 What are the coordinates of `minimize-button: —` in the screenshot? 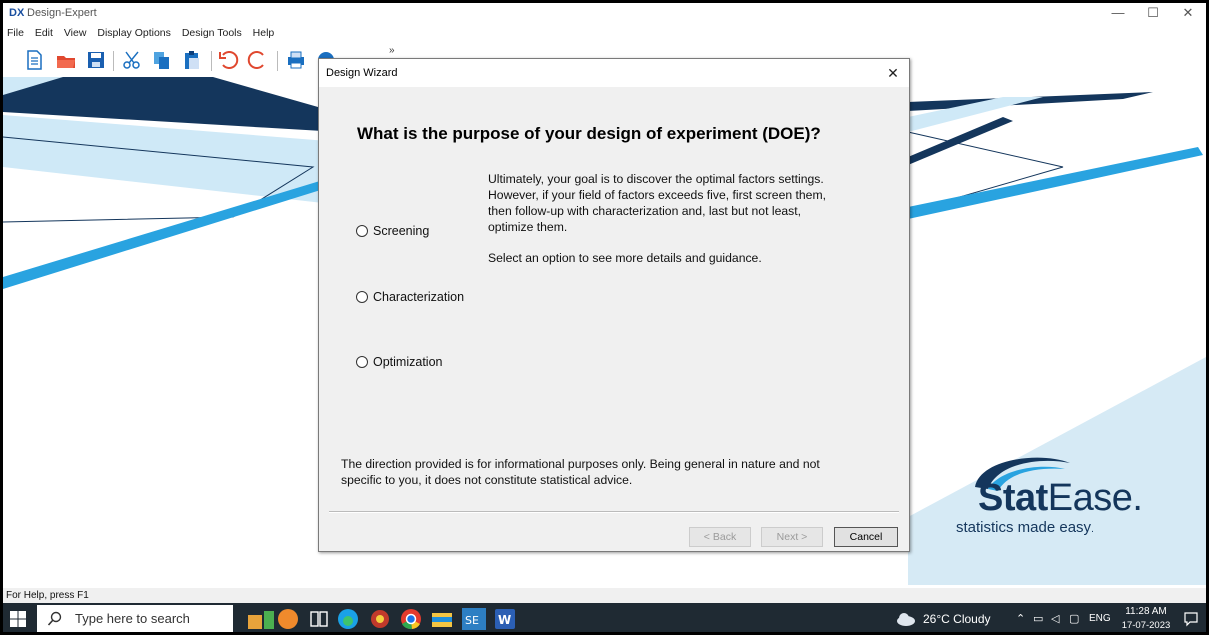 It's located at (1118, 14).